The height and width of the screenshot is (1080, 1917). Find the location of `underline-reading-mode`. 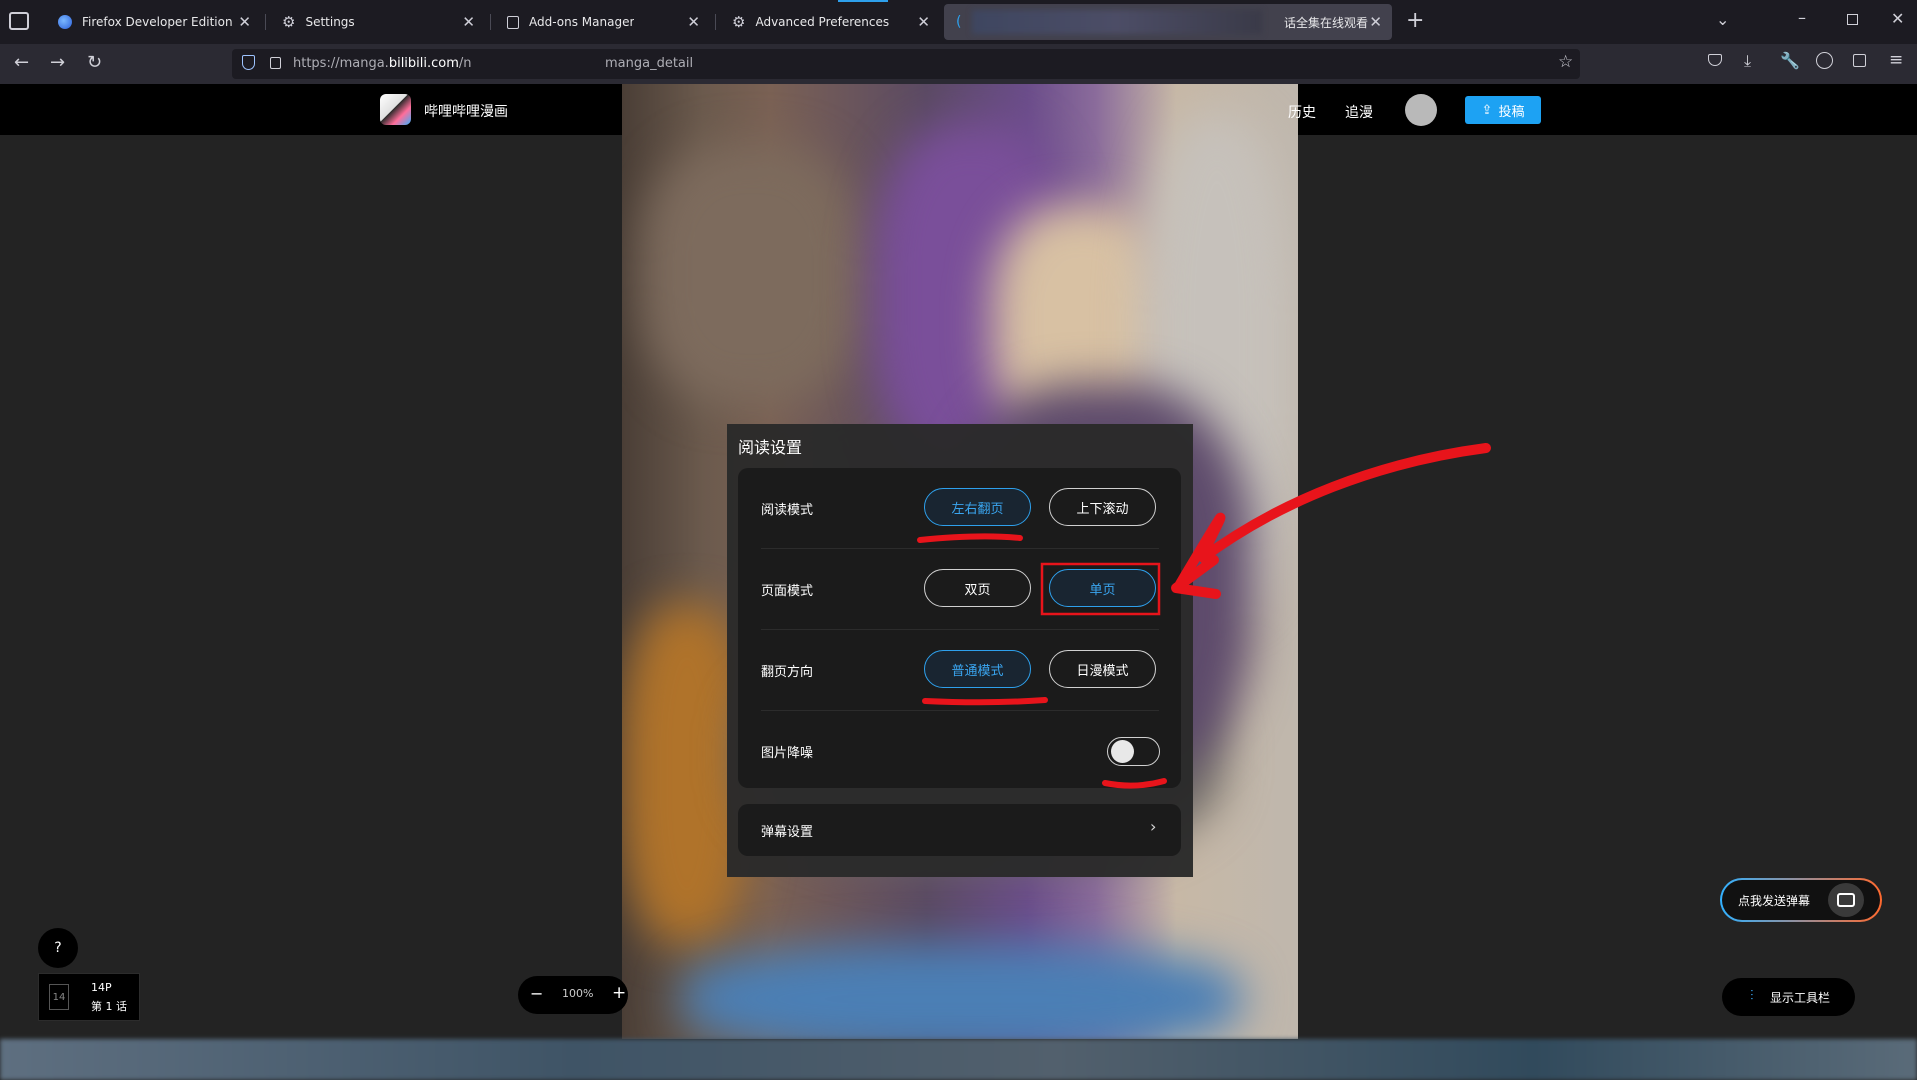

underline-reading-mode is located at coordinates (970, 538).